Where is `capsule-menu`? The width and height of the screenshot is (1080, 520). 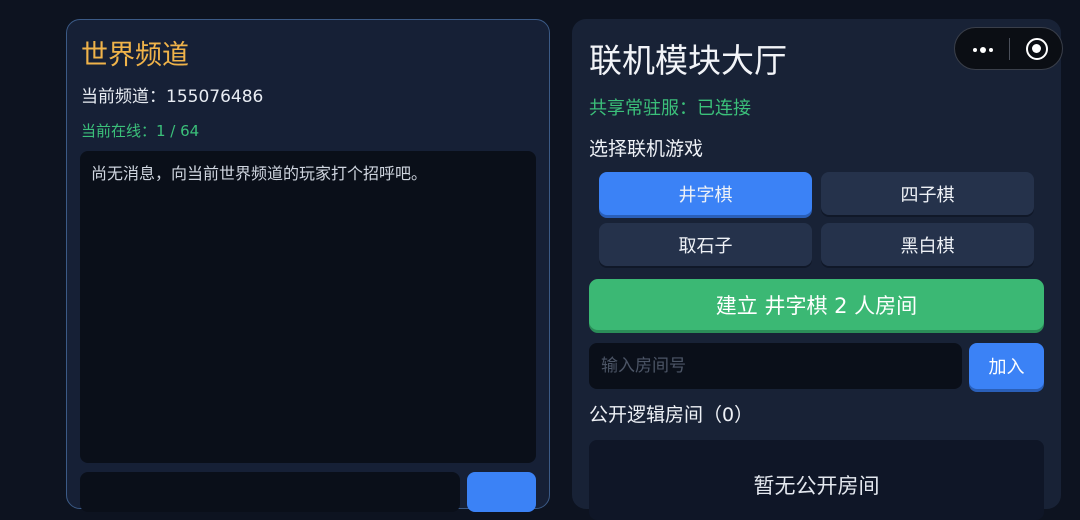
capsule-menu is located at coordinates (1008, 48).